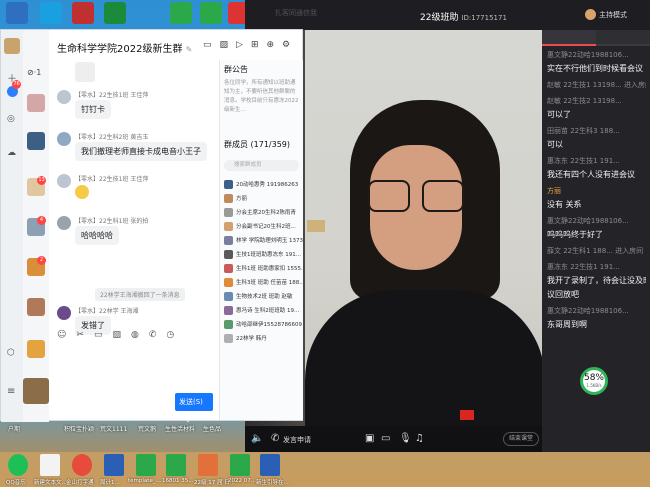 Image resolution: width=650 pixels, height=487 pixels. What do you see at coordinates (261, 324) in the screenshot?
I see `member-item: 动哈邵继伊15528786609` at bounding box center [261, 324].